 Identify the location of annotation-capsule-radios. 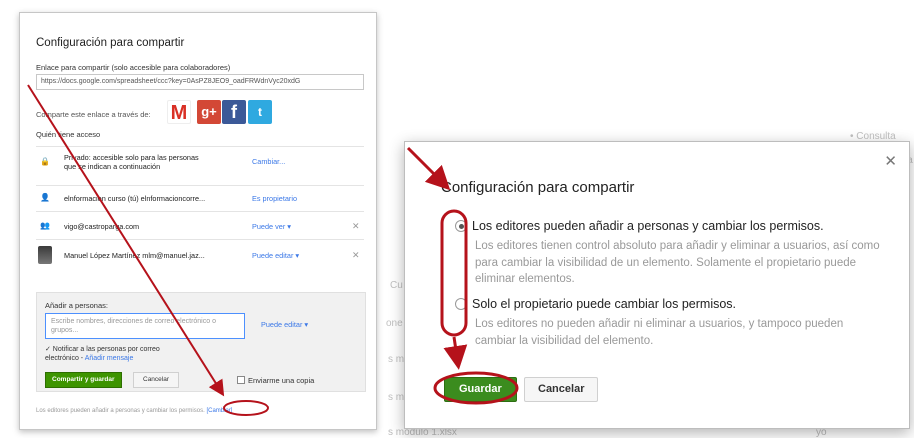
(454, 273).